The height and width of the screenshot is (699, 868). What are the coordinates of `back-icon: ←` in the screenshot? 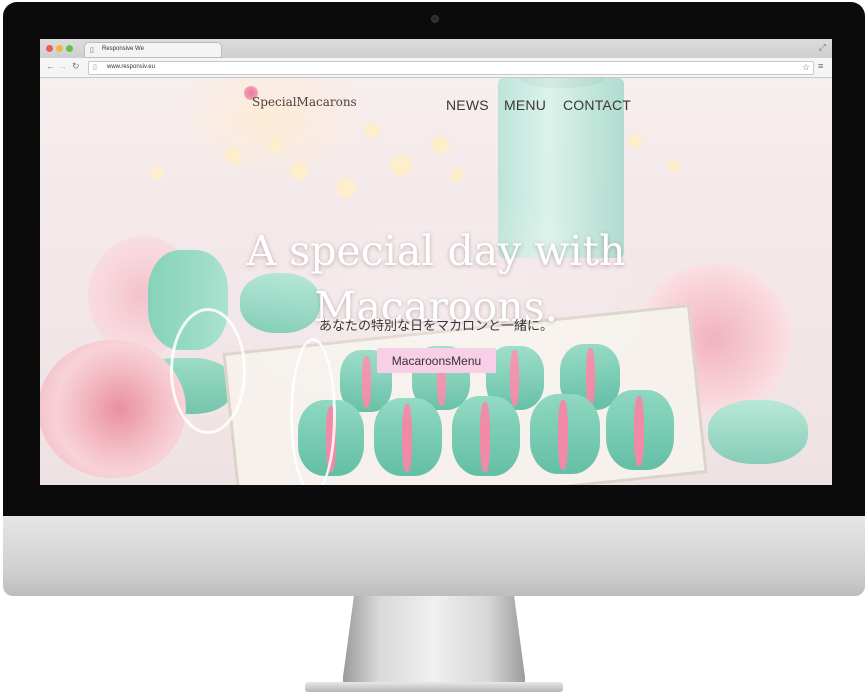 It's located at (50, 66).